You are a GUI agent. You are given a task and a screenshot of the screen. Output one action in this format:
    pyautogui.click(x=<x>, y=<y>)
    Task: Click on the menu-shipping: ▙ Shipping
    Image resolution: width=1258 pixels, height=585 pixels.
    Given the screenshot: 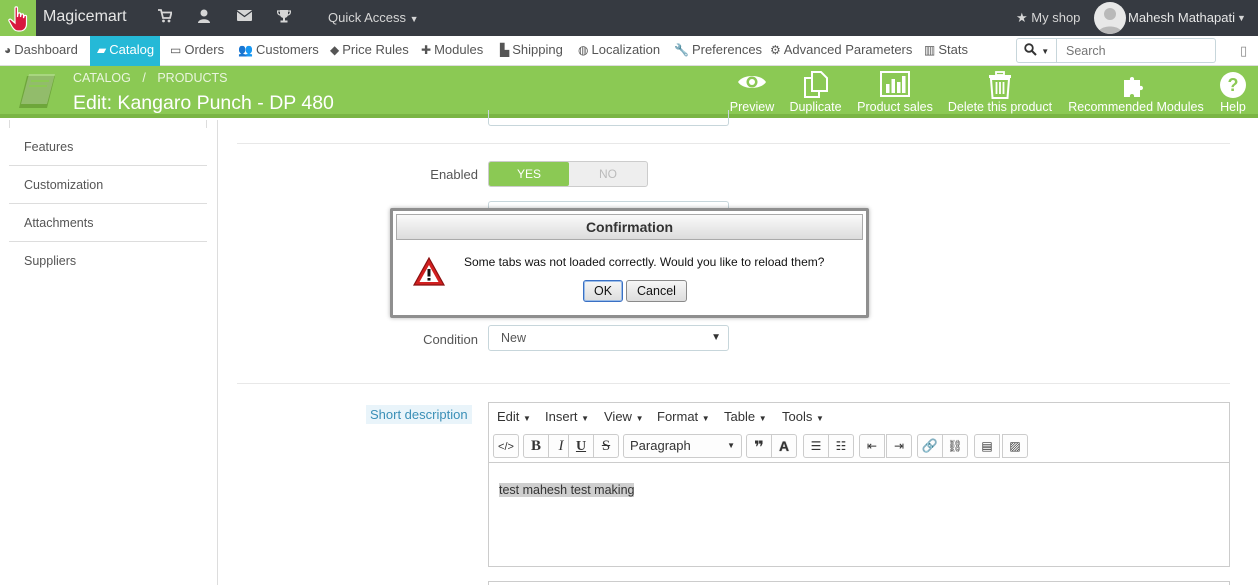 What is the action you would take?
    pyautogui.click(x=531, y=51)
    